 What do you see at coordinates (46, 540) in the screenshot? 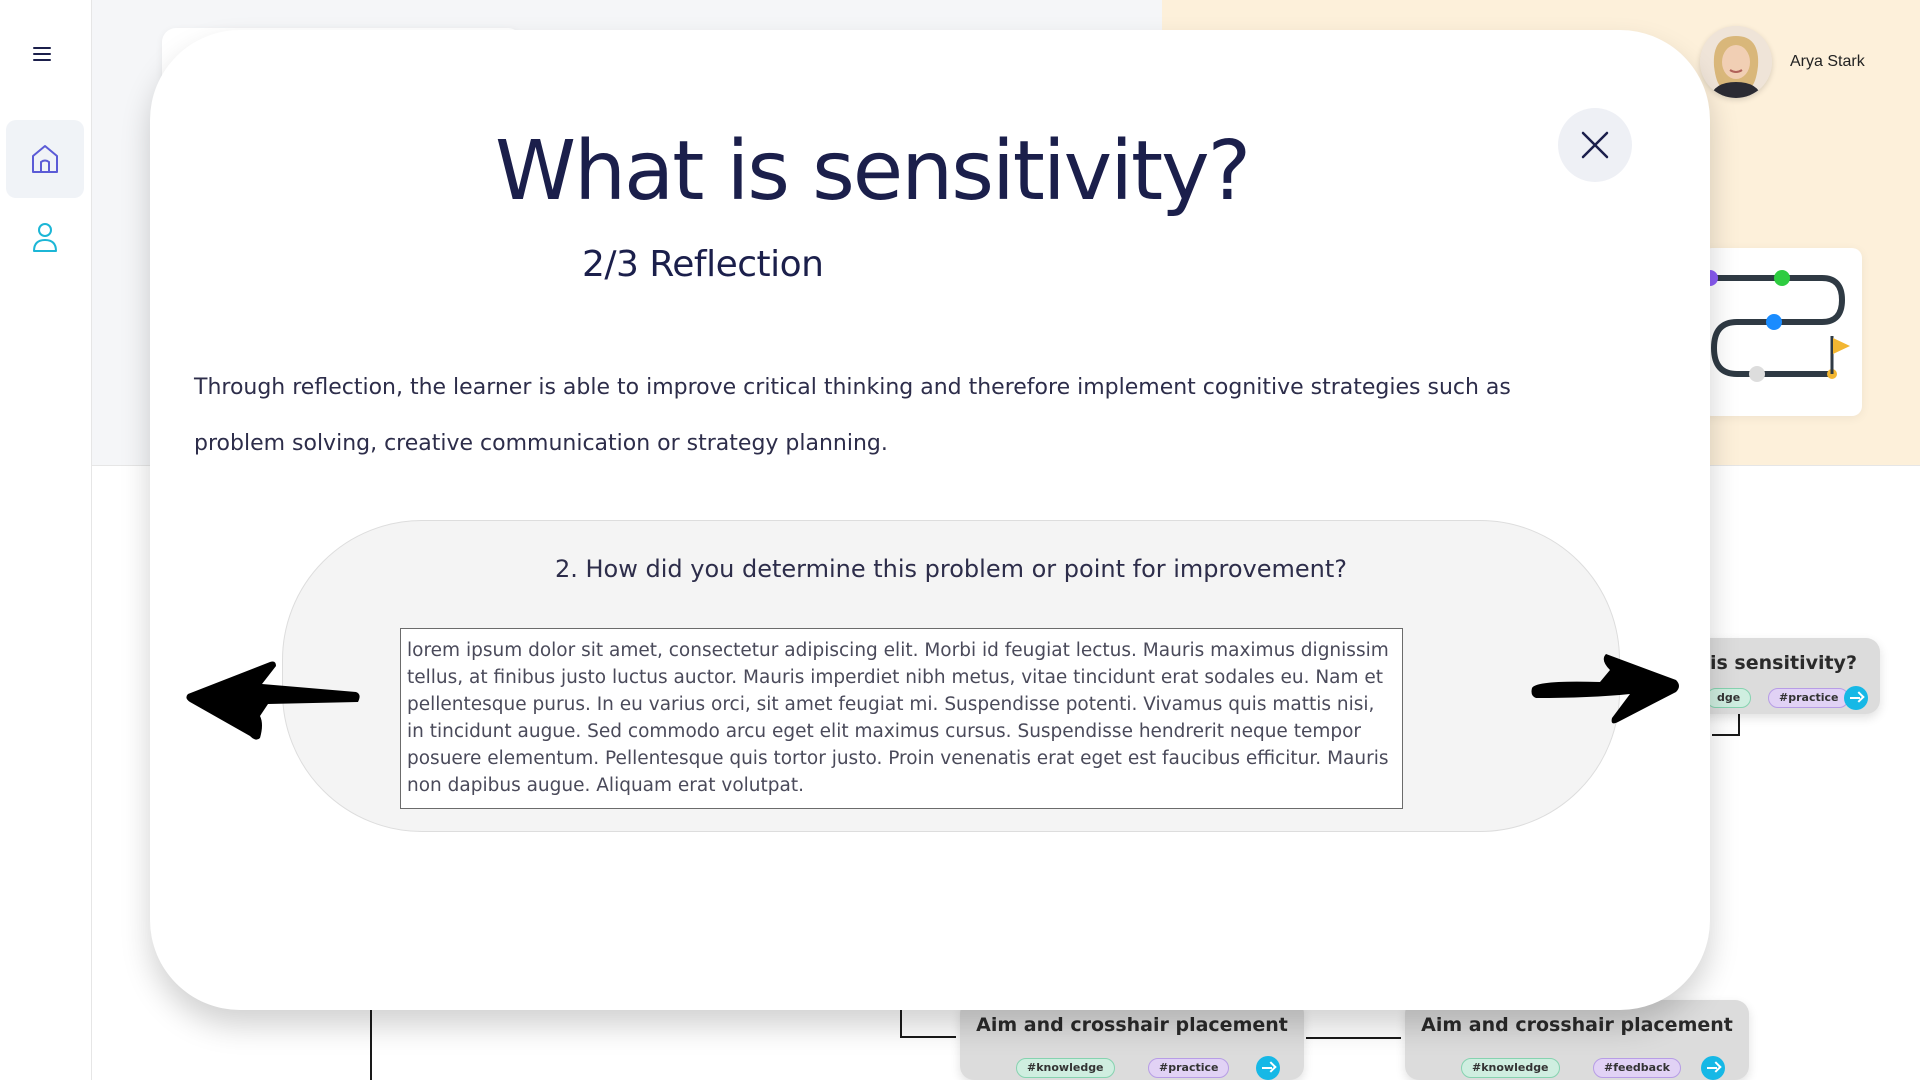
I see `sidebar` at bounding box center [46, 540].